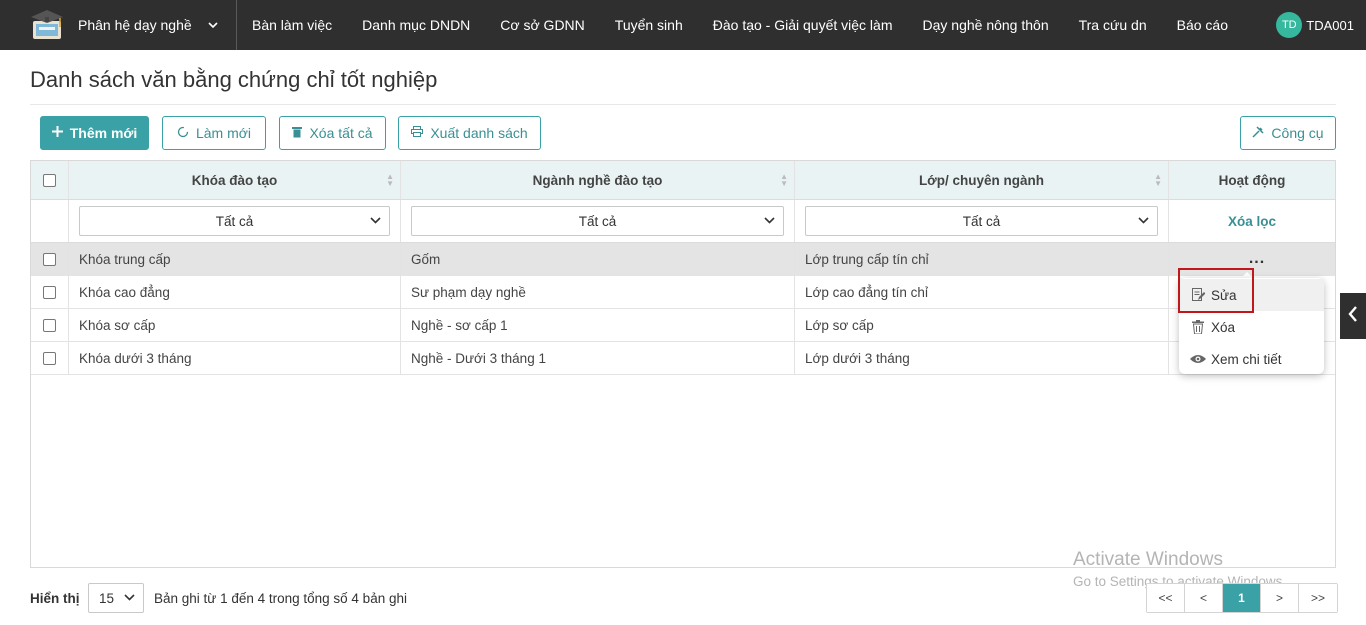 The height and width of the screenshot is (625, 1366). What do you see at coordinates (1224, 295) in the screenshot?
I see `edit-label: Sửa` at bounding box center [1224, 295].